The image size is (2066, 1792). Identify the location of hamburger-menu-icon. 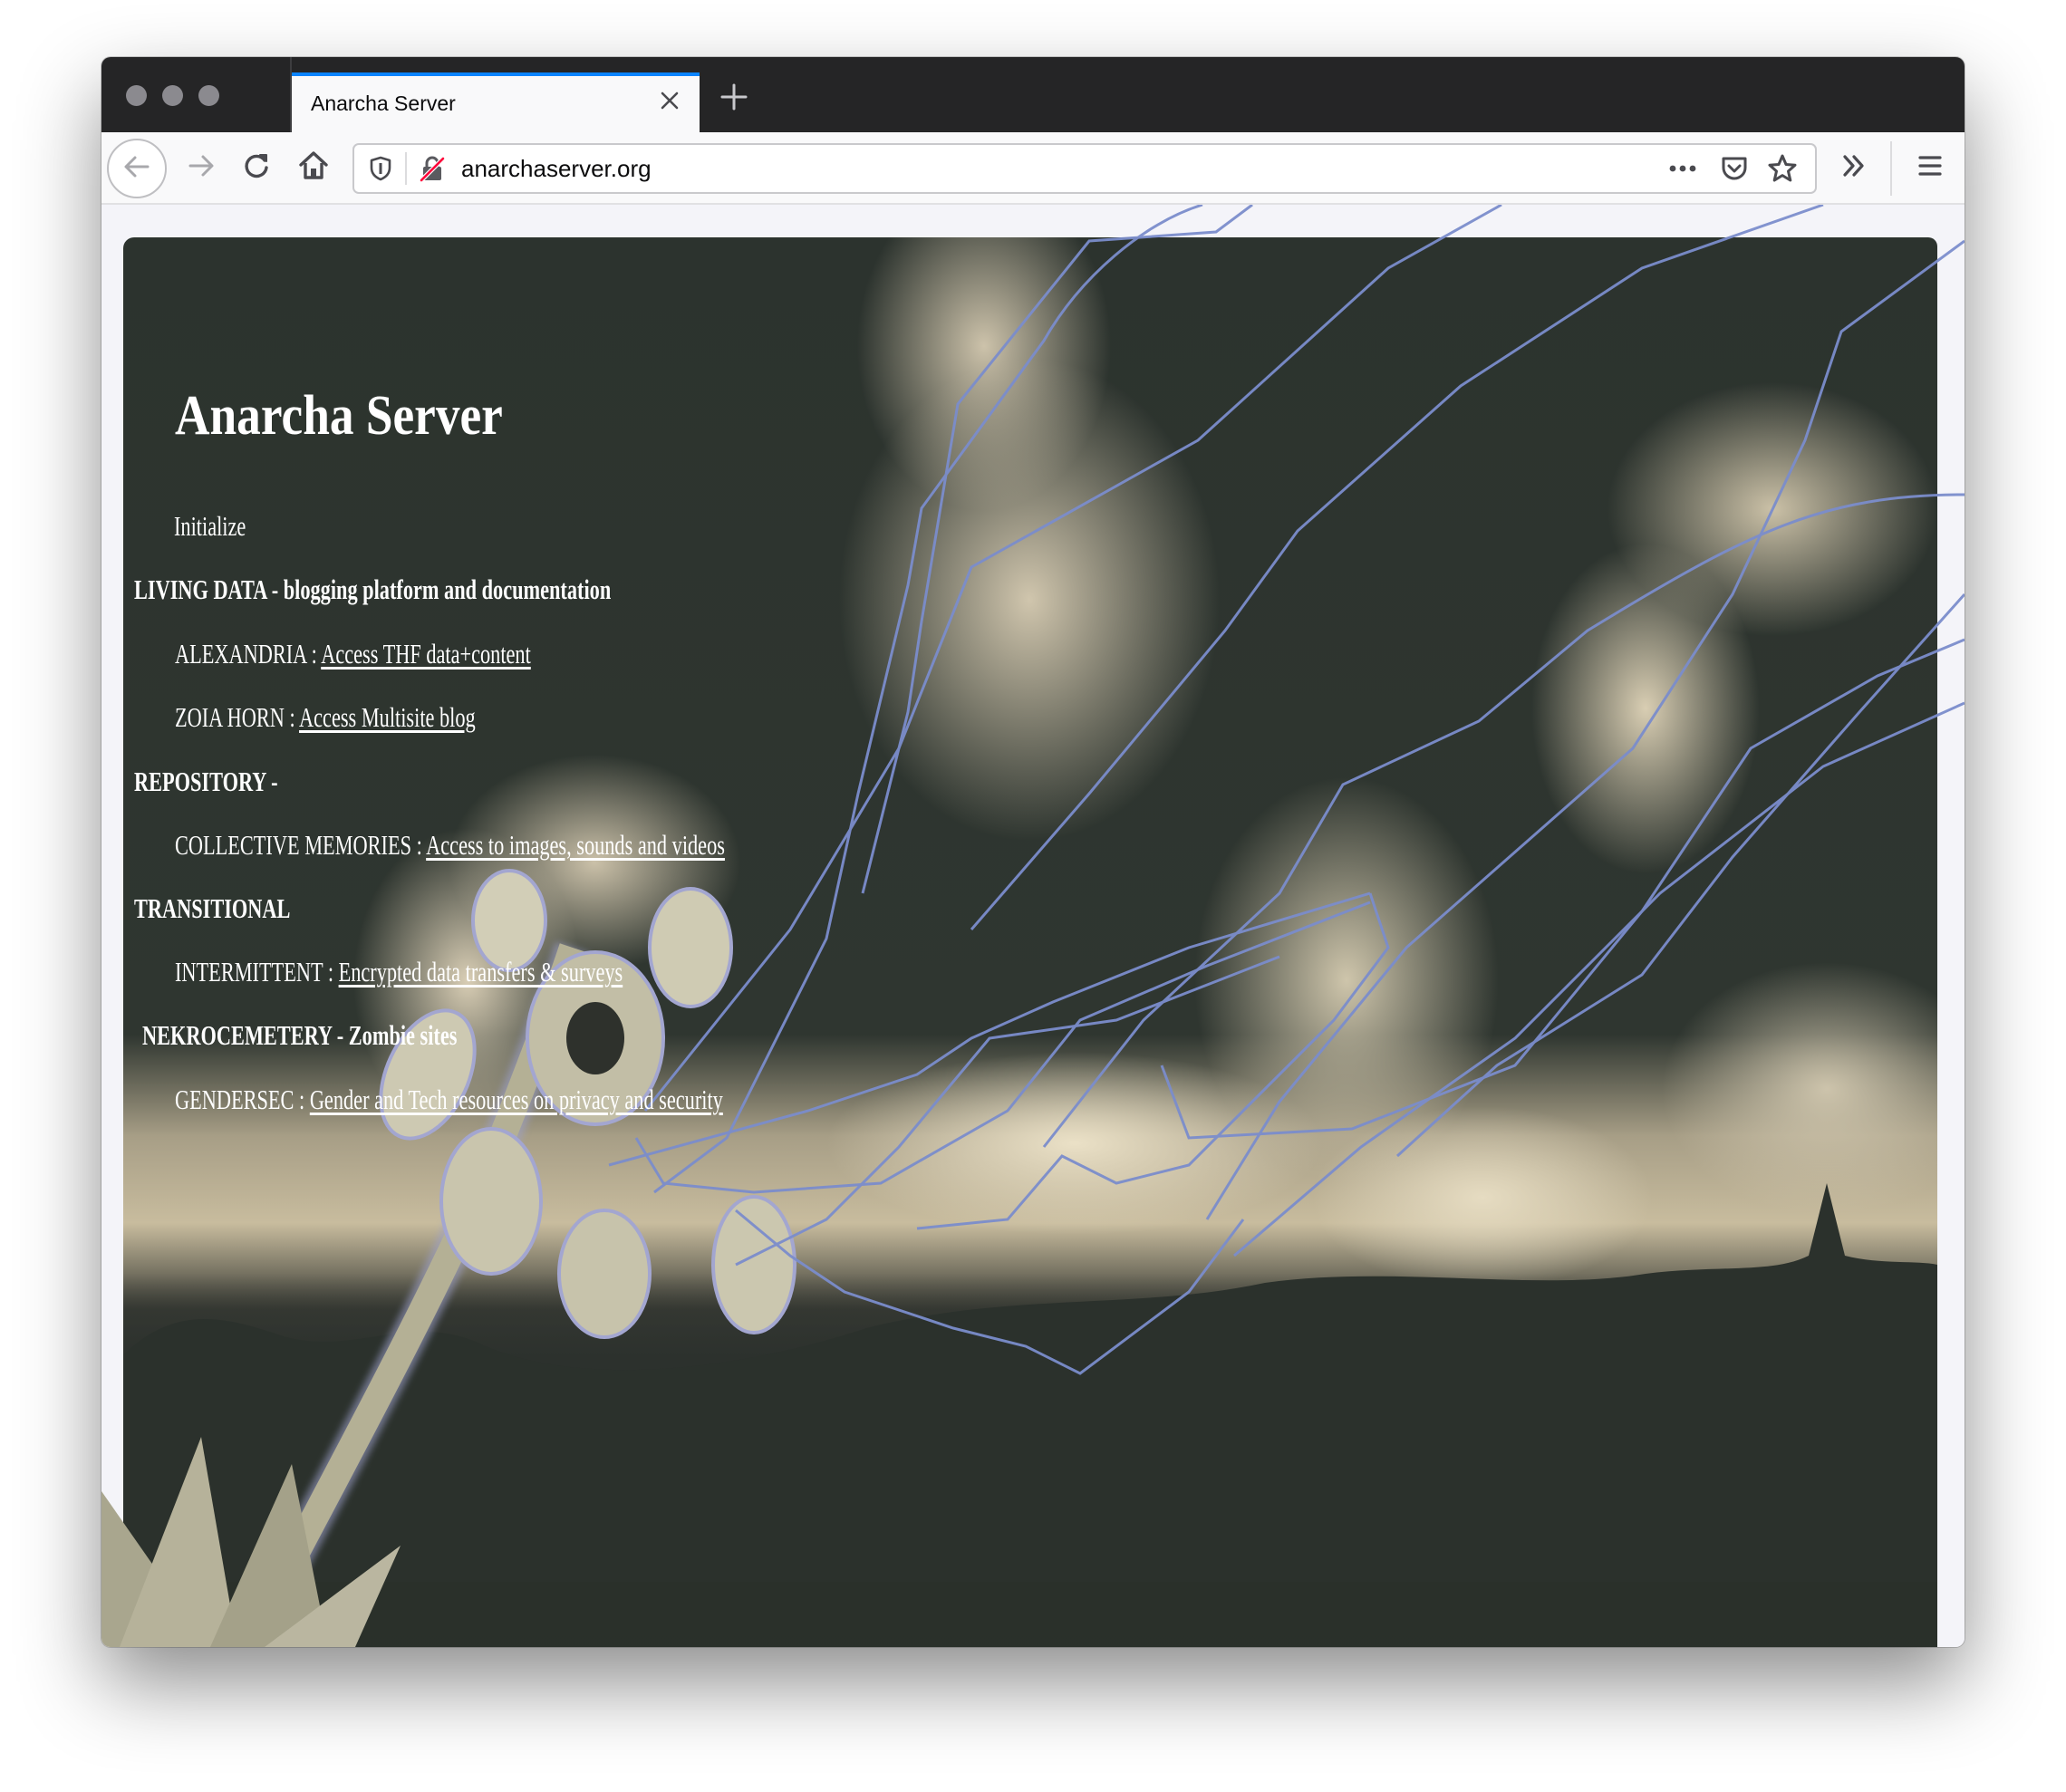
(1930, 168).